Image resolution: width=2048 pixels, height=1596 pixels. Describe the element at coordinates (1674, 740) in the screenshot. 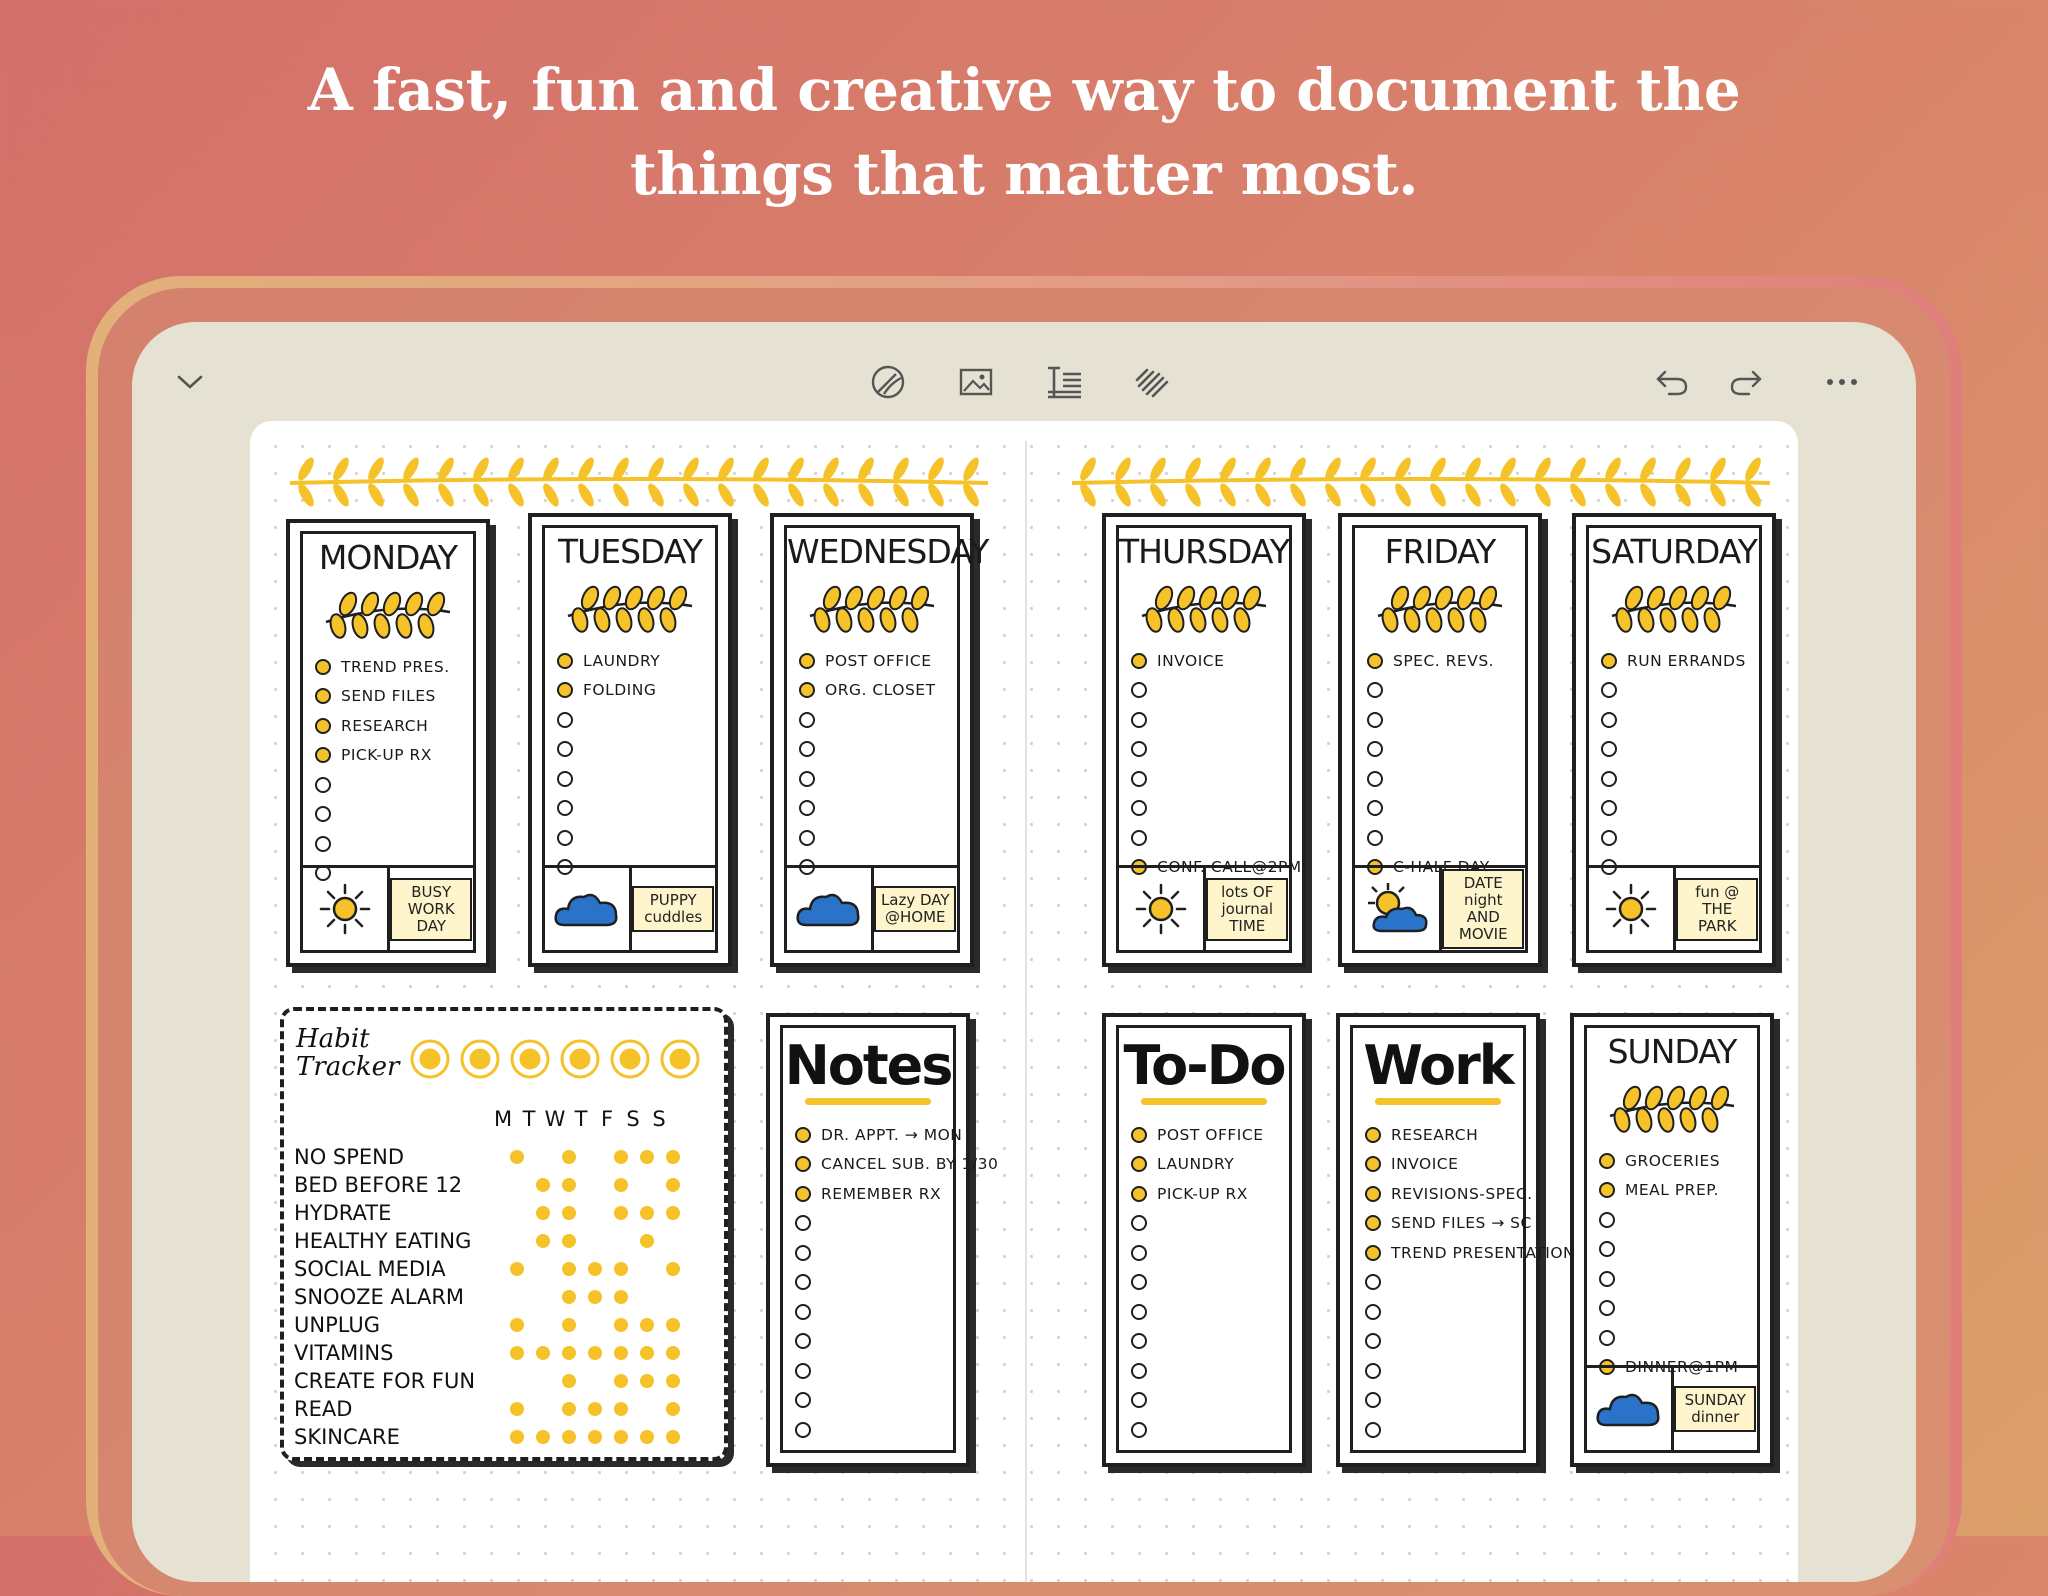

I see `saturday-card: SATURDAY RUN ERRANDS fun @ THE PARK` at that location.